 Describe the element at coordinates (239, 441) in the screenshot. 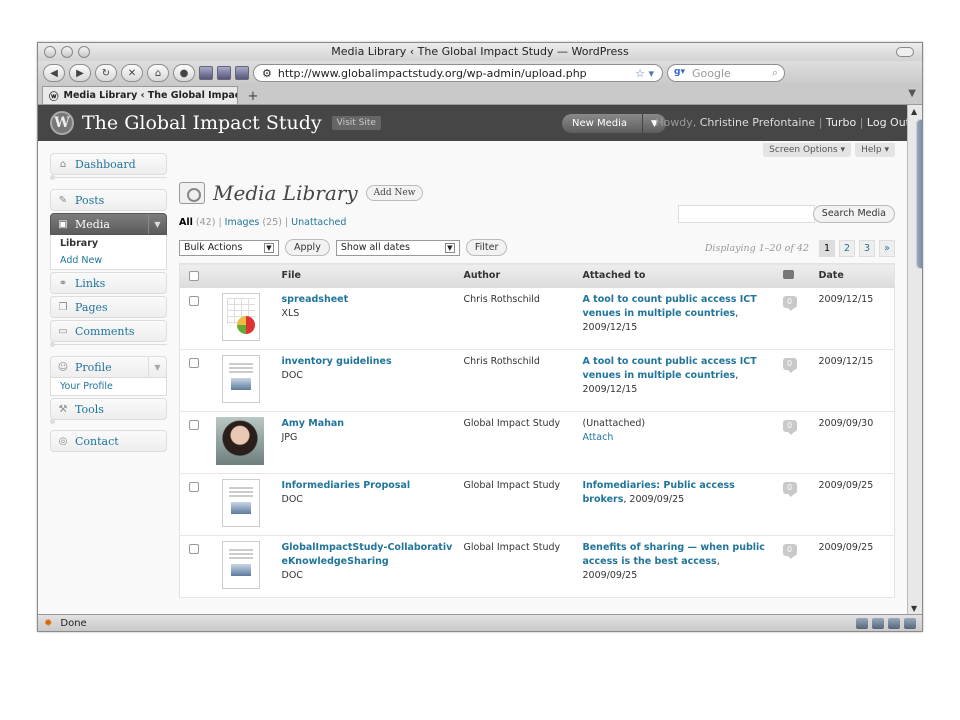

I see `photo-thumbnail` at that location.